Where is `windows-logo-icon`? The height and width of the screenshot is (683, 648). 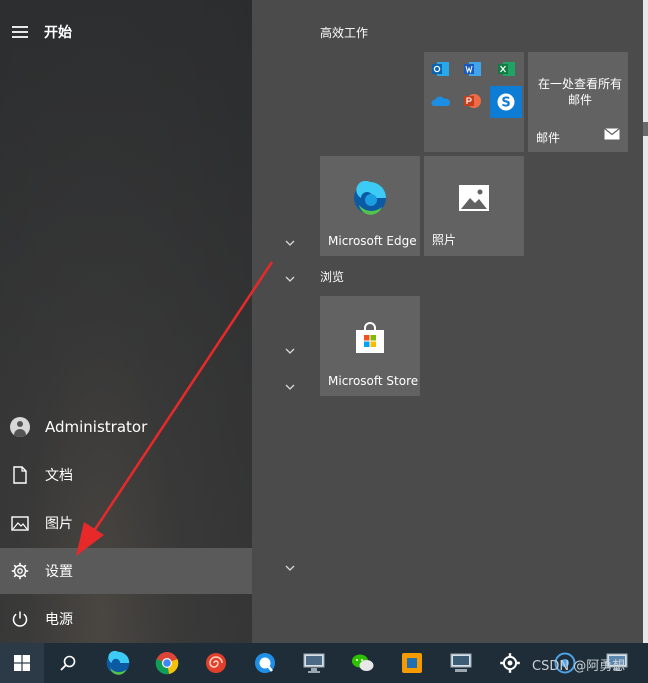
windows-logo-icon is located at coordinates (22, 663).